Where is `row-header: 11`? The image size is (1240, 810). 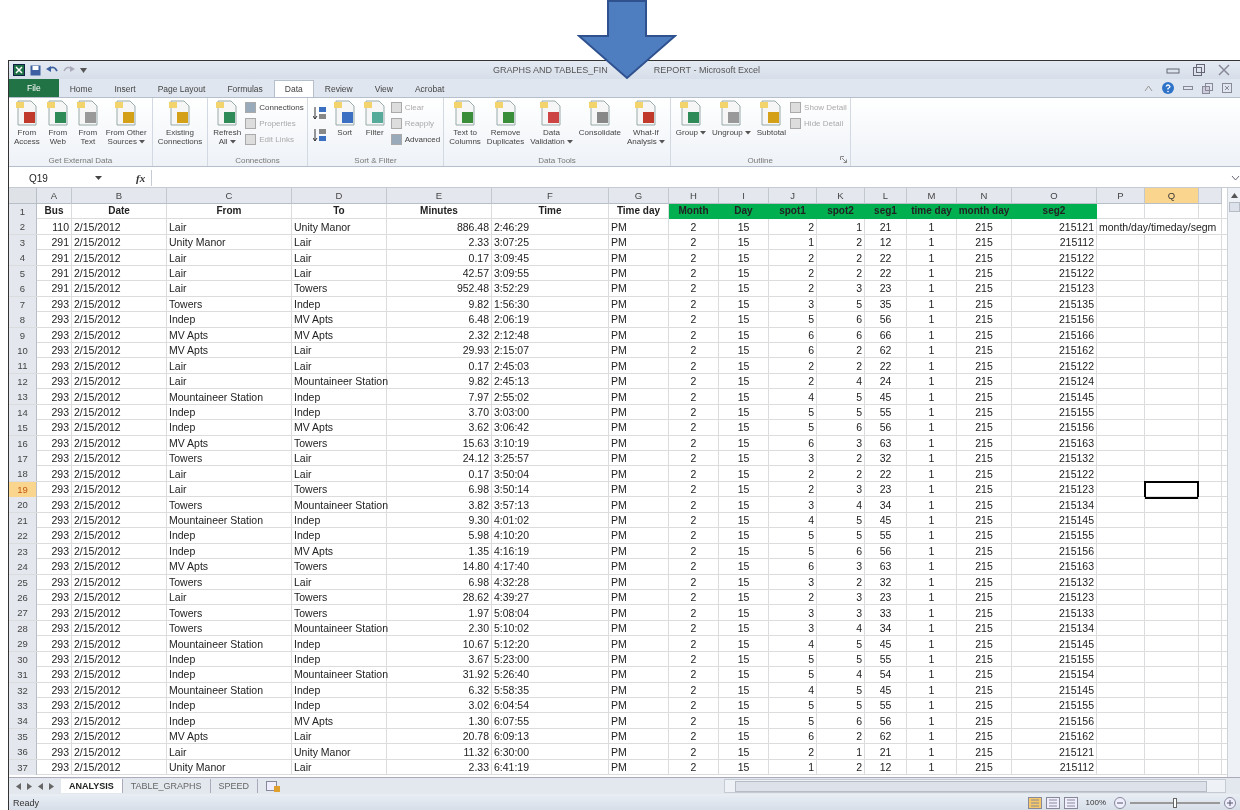 row-header: 11 is located at coordinates (23, 366).